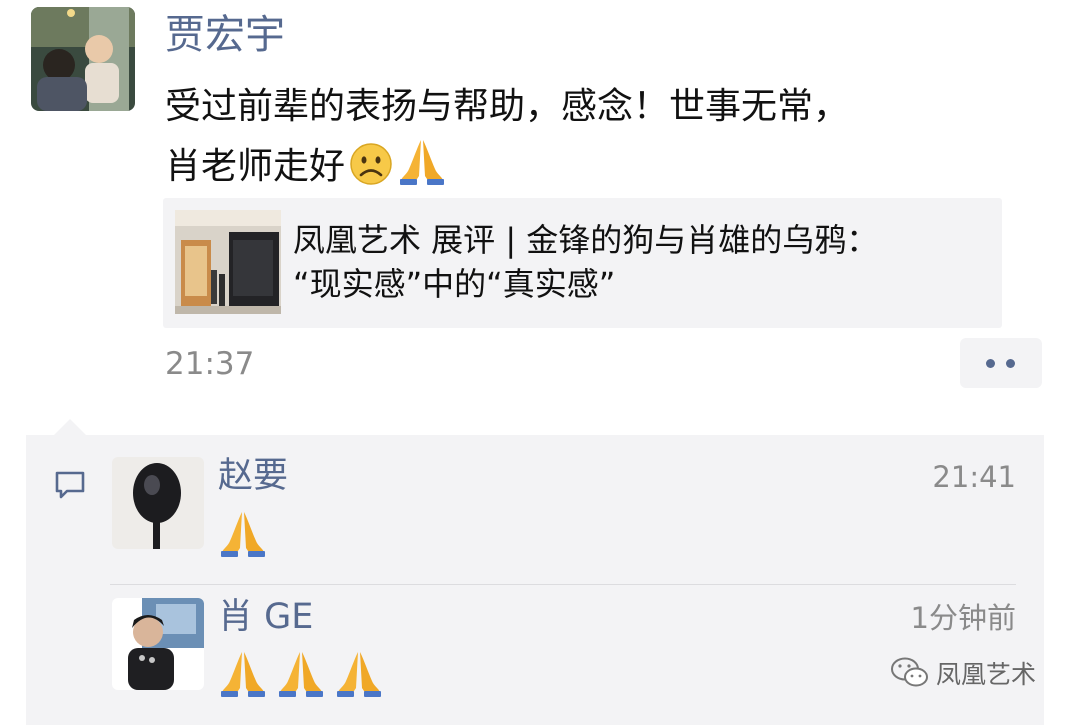 This screenshot has height=725, width=1080. Describe the element at coordinates (507, 106) in the screenshot. I see `post-text-line: 受过前辈的表扬与帮助，感念！世事无常，` at that location.